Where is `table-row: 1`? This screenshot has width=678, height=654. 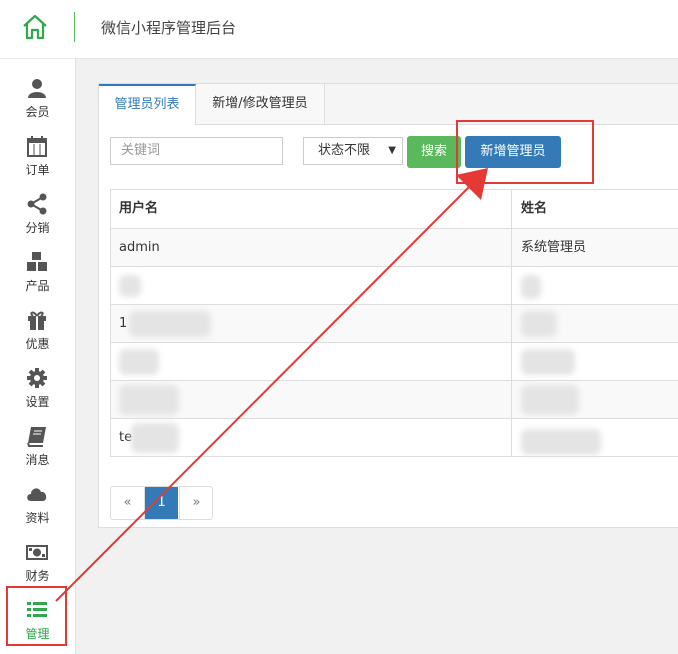 table-row: 1 is located at coordinates (394, 324).